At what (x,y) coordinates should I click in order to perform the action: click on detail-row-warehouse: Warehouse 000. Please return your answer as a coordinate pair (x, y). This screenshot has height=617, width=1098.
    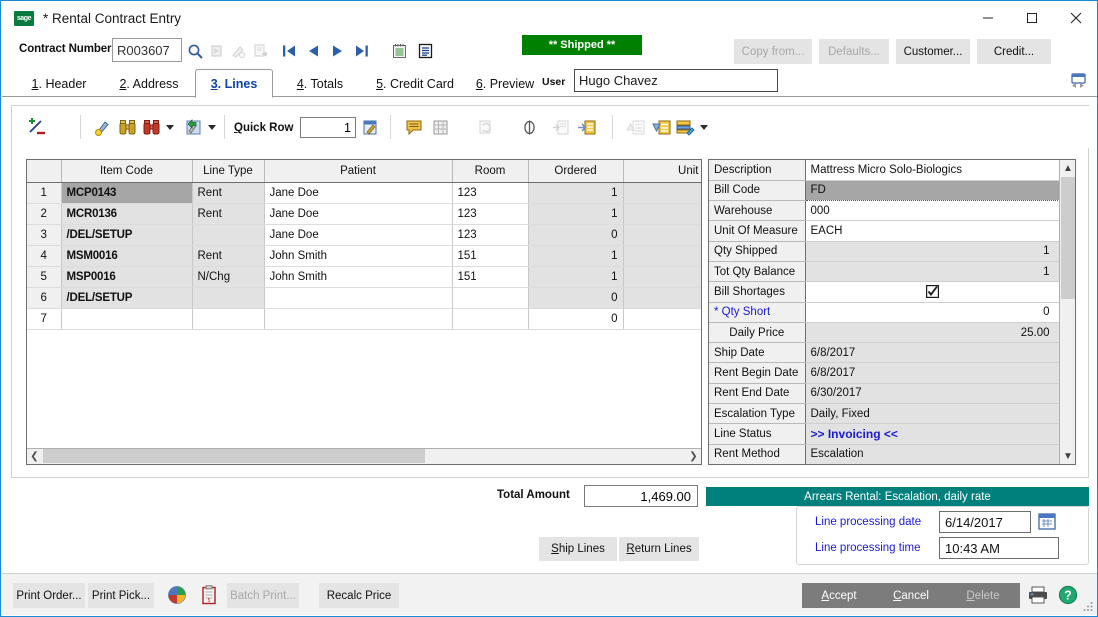
    Looking at the image, I should click on (884, 211).